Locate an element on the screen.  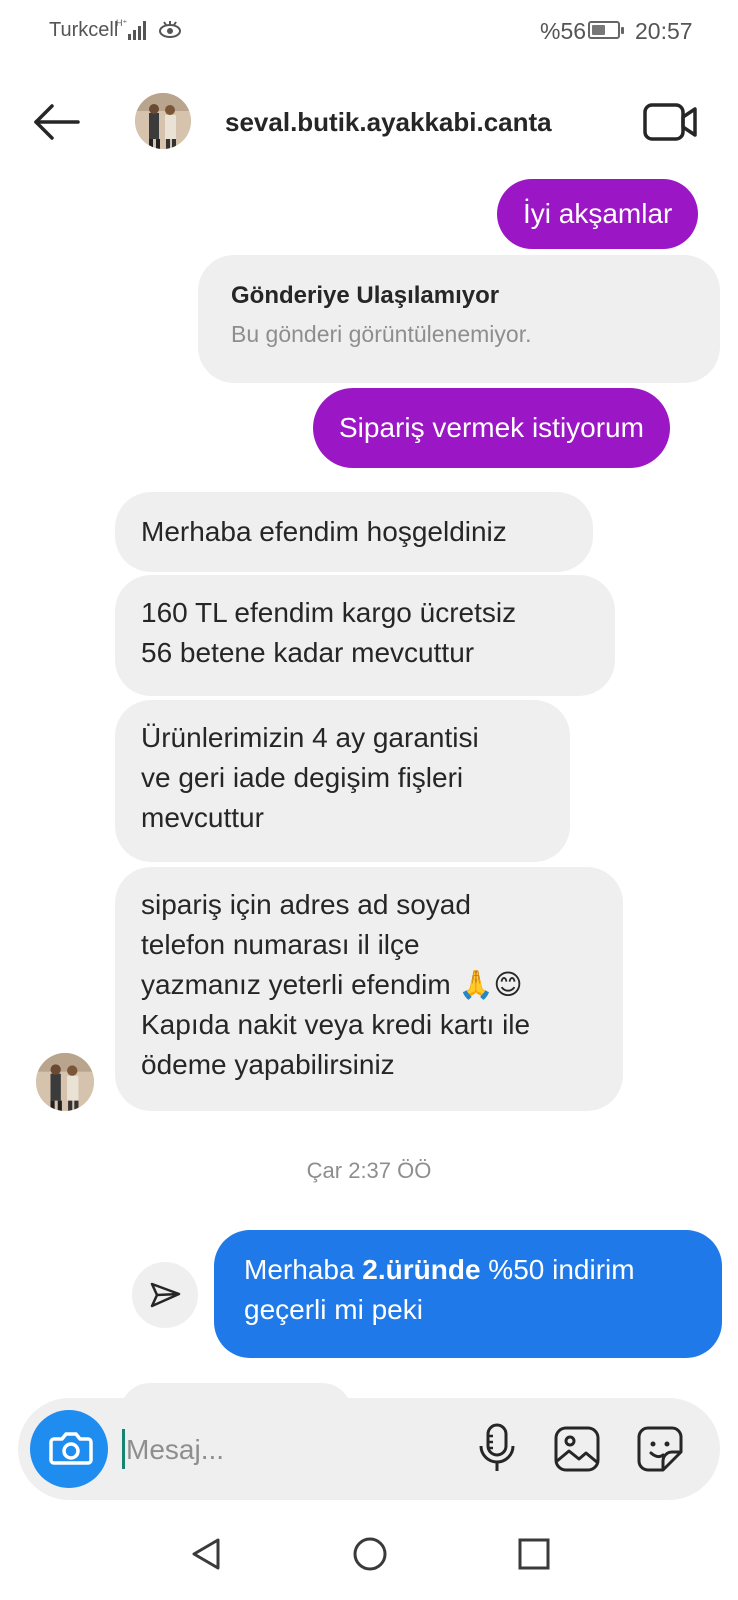
status-bar: Turkcell H⁺ %56 20:57 is located at coordinates (369, 32).